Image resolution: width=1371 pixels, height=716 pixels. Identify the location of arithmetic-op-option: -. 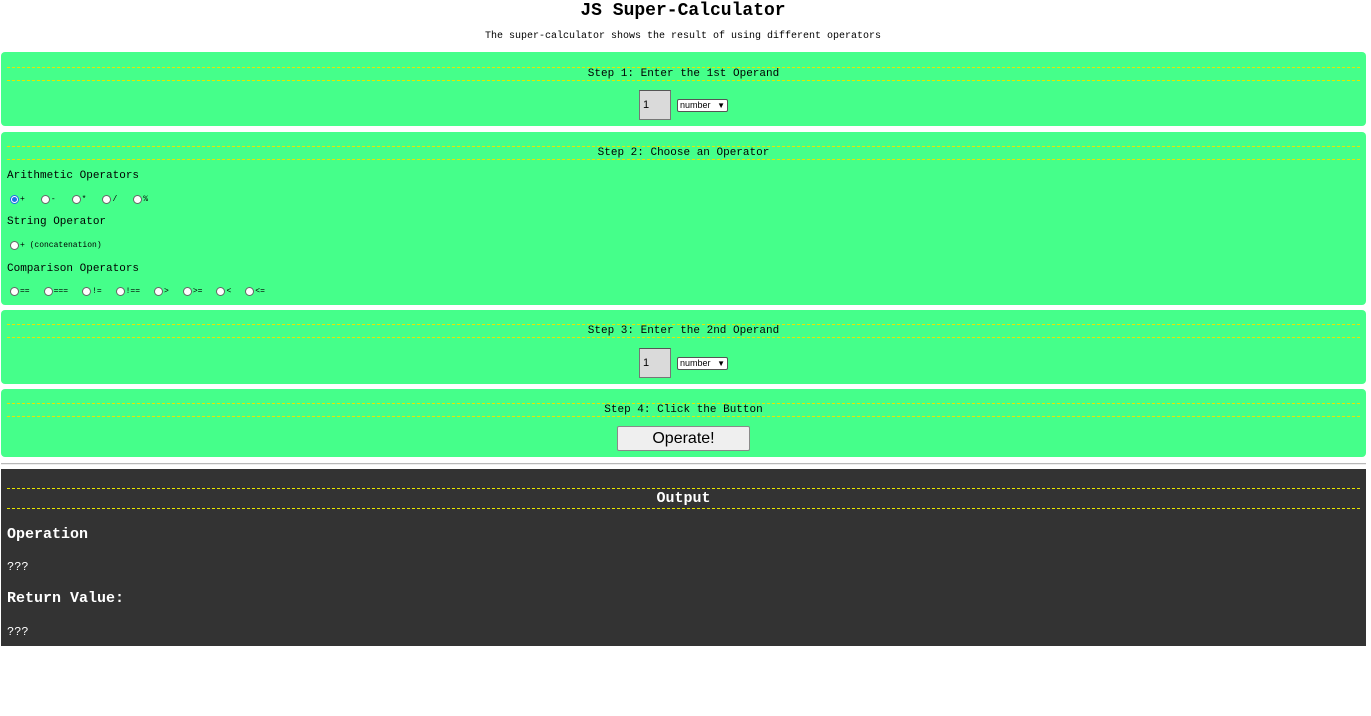
(48, 200).